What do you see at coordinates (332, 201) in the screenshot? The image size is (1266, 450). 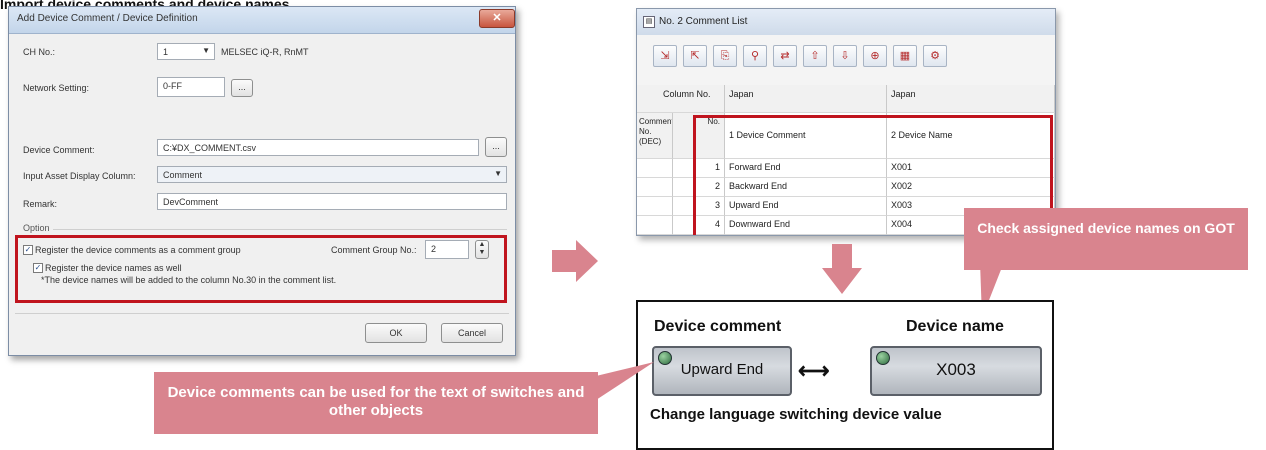 I see `remark-field: DevComment` at bounding box center [332, 201].